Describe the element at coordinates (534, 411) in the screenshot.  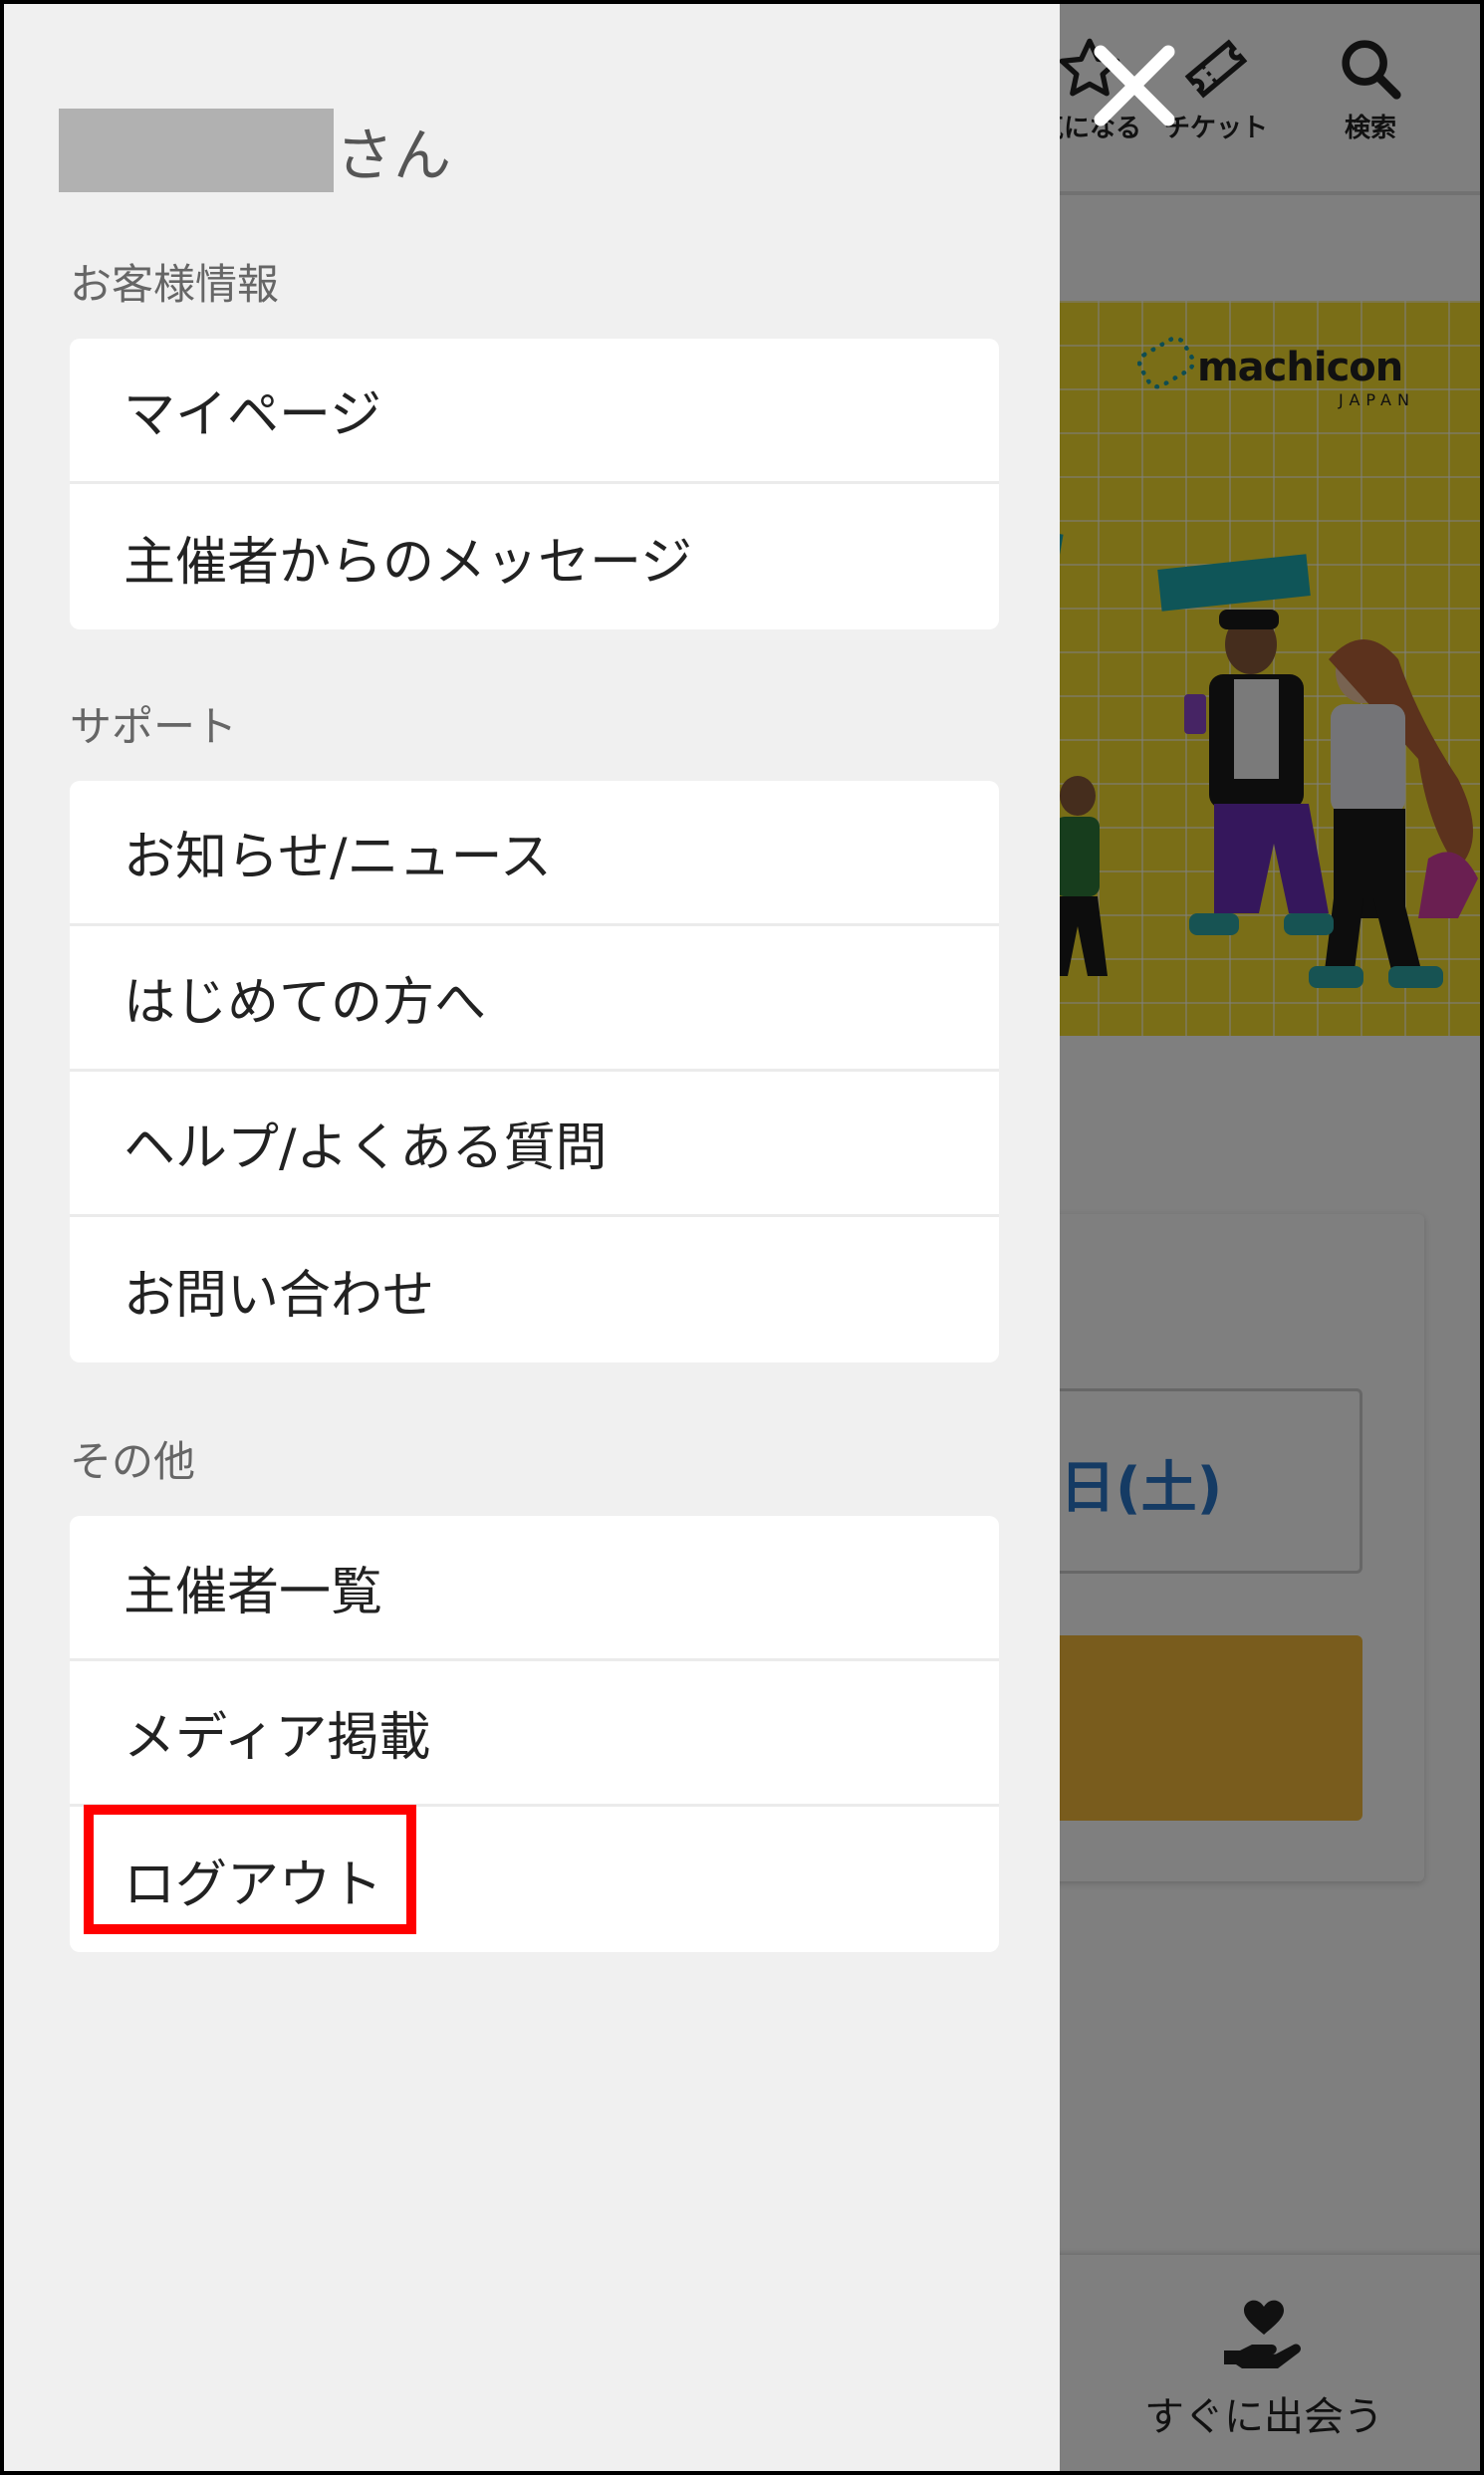
I see `menu-item-mypage: マイページ` at that location.